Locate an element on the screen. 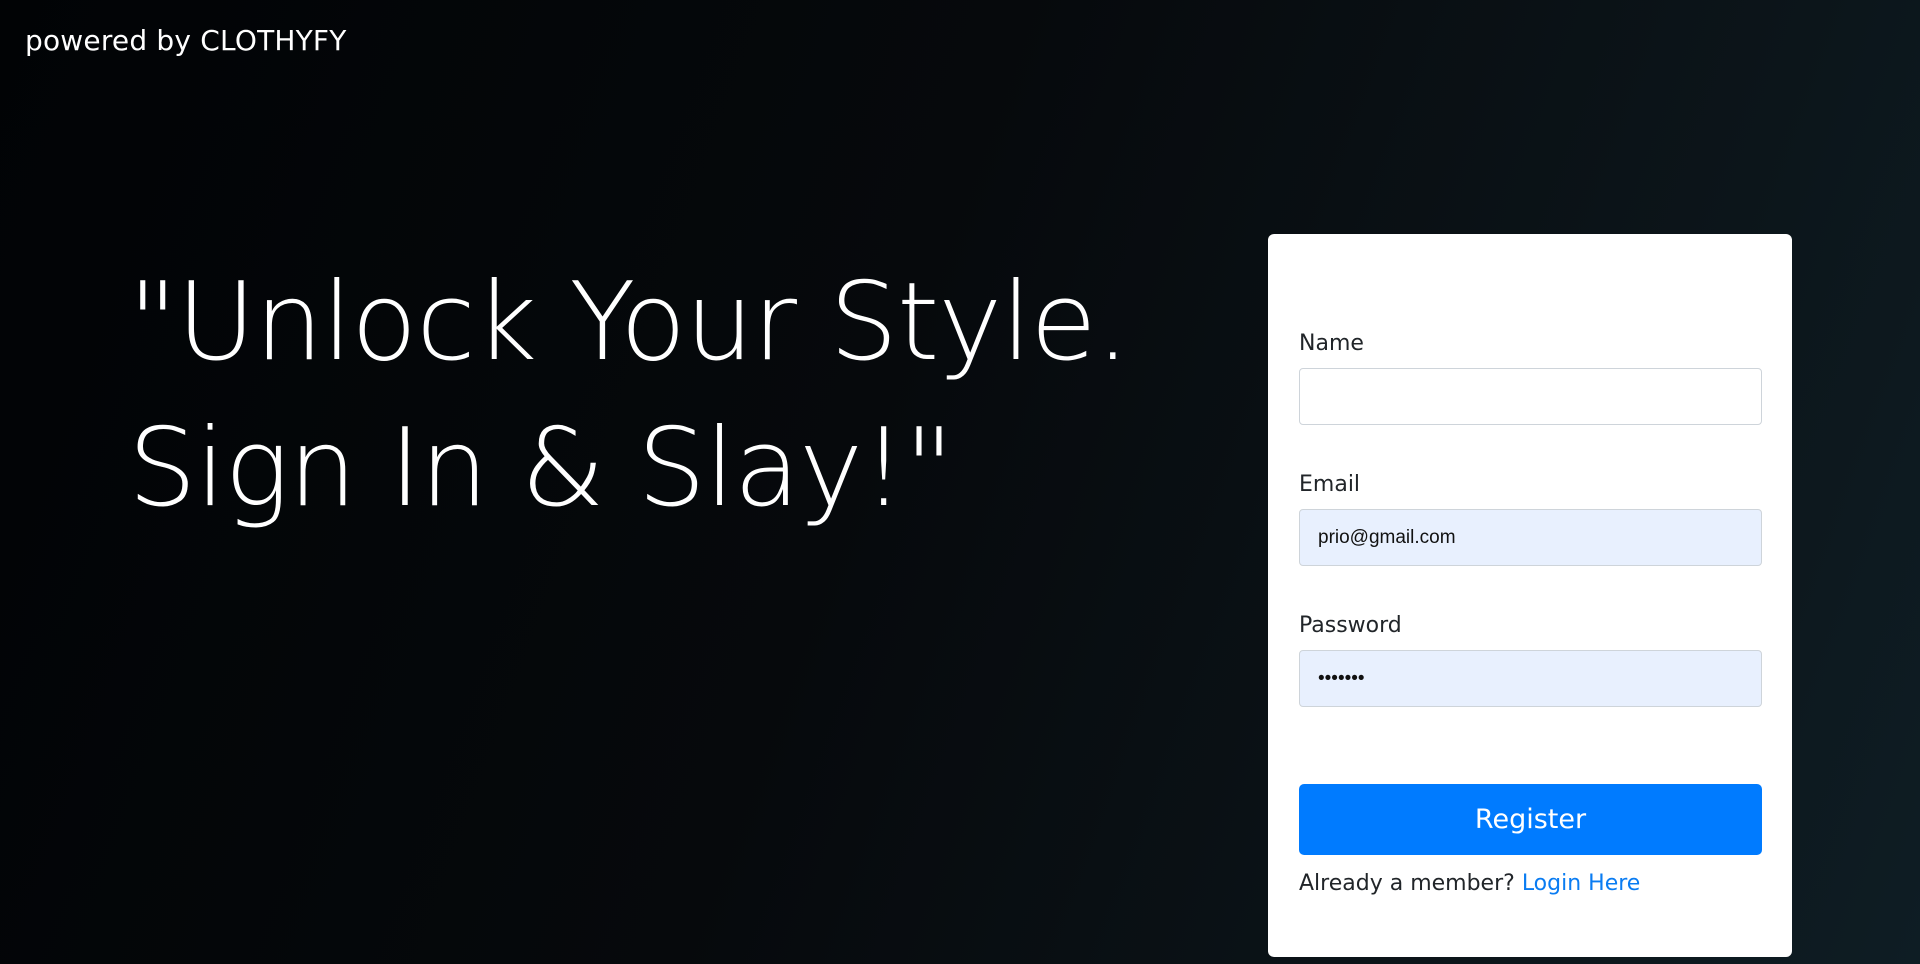 The width and height of the screenshot is (1920, 964). email-field-group: Email is located at coordinates (1530, 519).